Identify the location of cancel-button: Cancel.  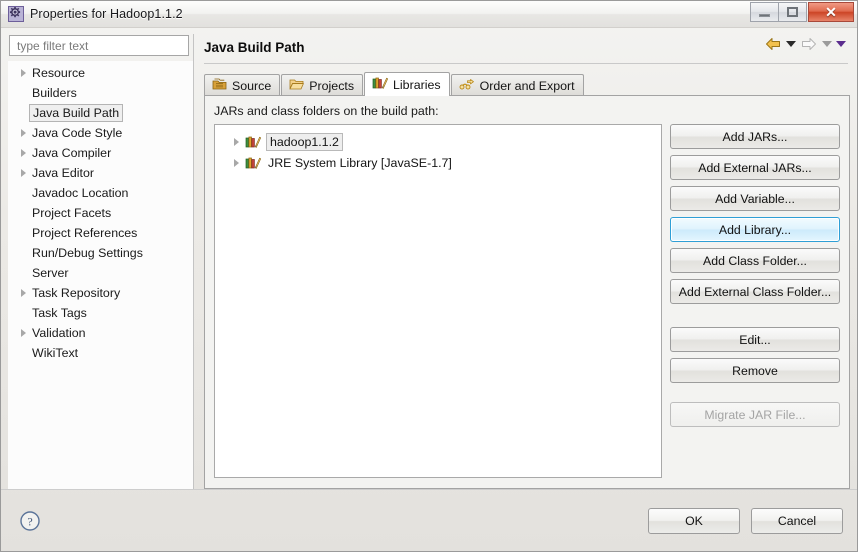
(797, 520).